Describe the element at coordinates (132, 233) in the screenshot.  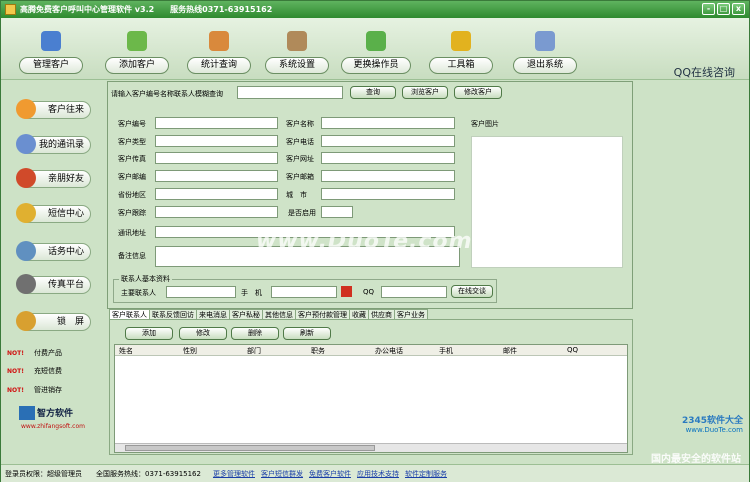
I see `field-label-address: 通讯地址` at that location.